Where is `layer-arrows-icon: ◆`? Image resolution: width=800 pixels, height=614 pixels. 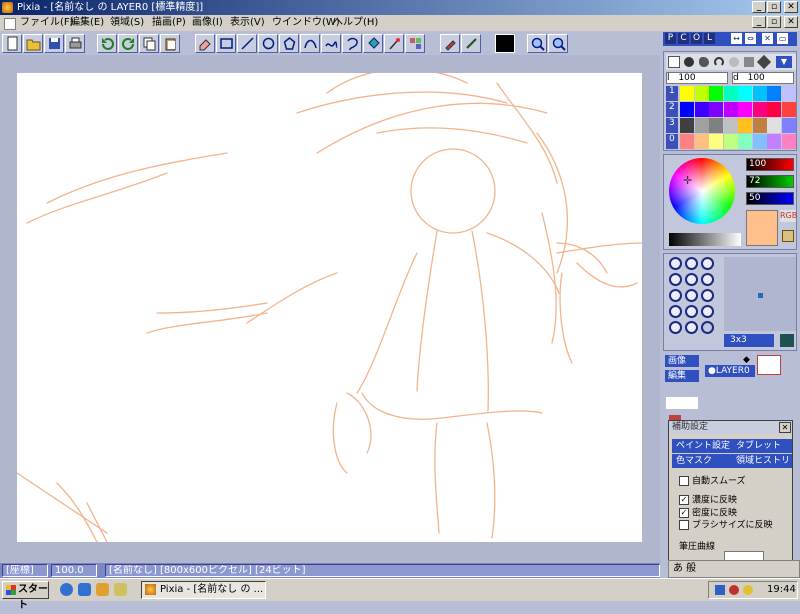
layer-arrows-icon: ◆ is located at coordinates (746, 360).